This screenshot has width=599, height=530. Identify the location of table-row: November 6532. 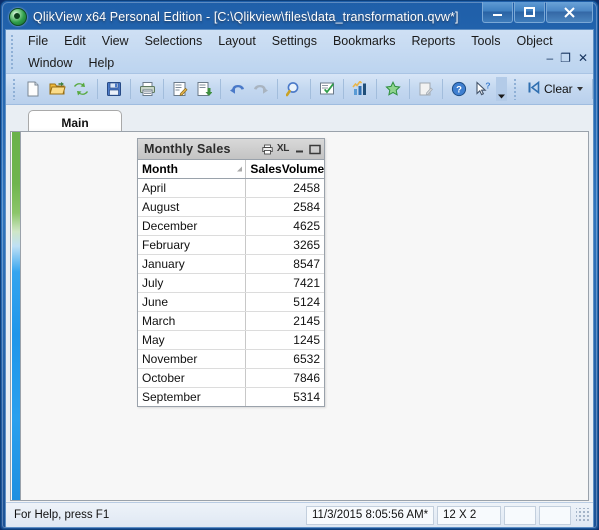
(231, 359).